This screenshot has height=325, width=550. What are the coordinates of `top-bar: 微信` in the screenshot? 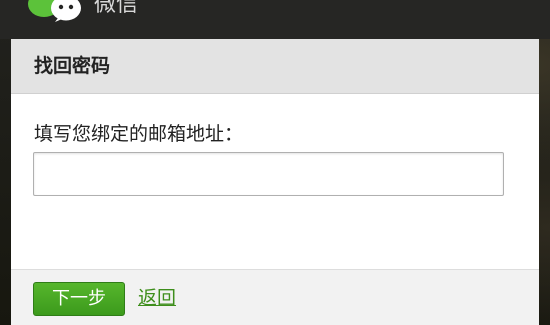 It's located at (275, 19).